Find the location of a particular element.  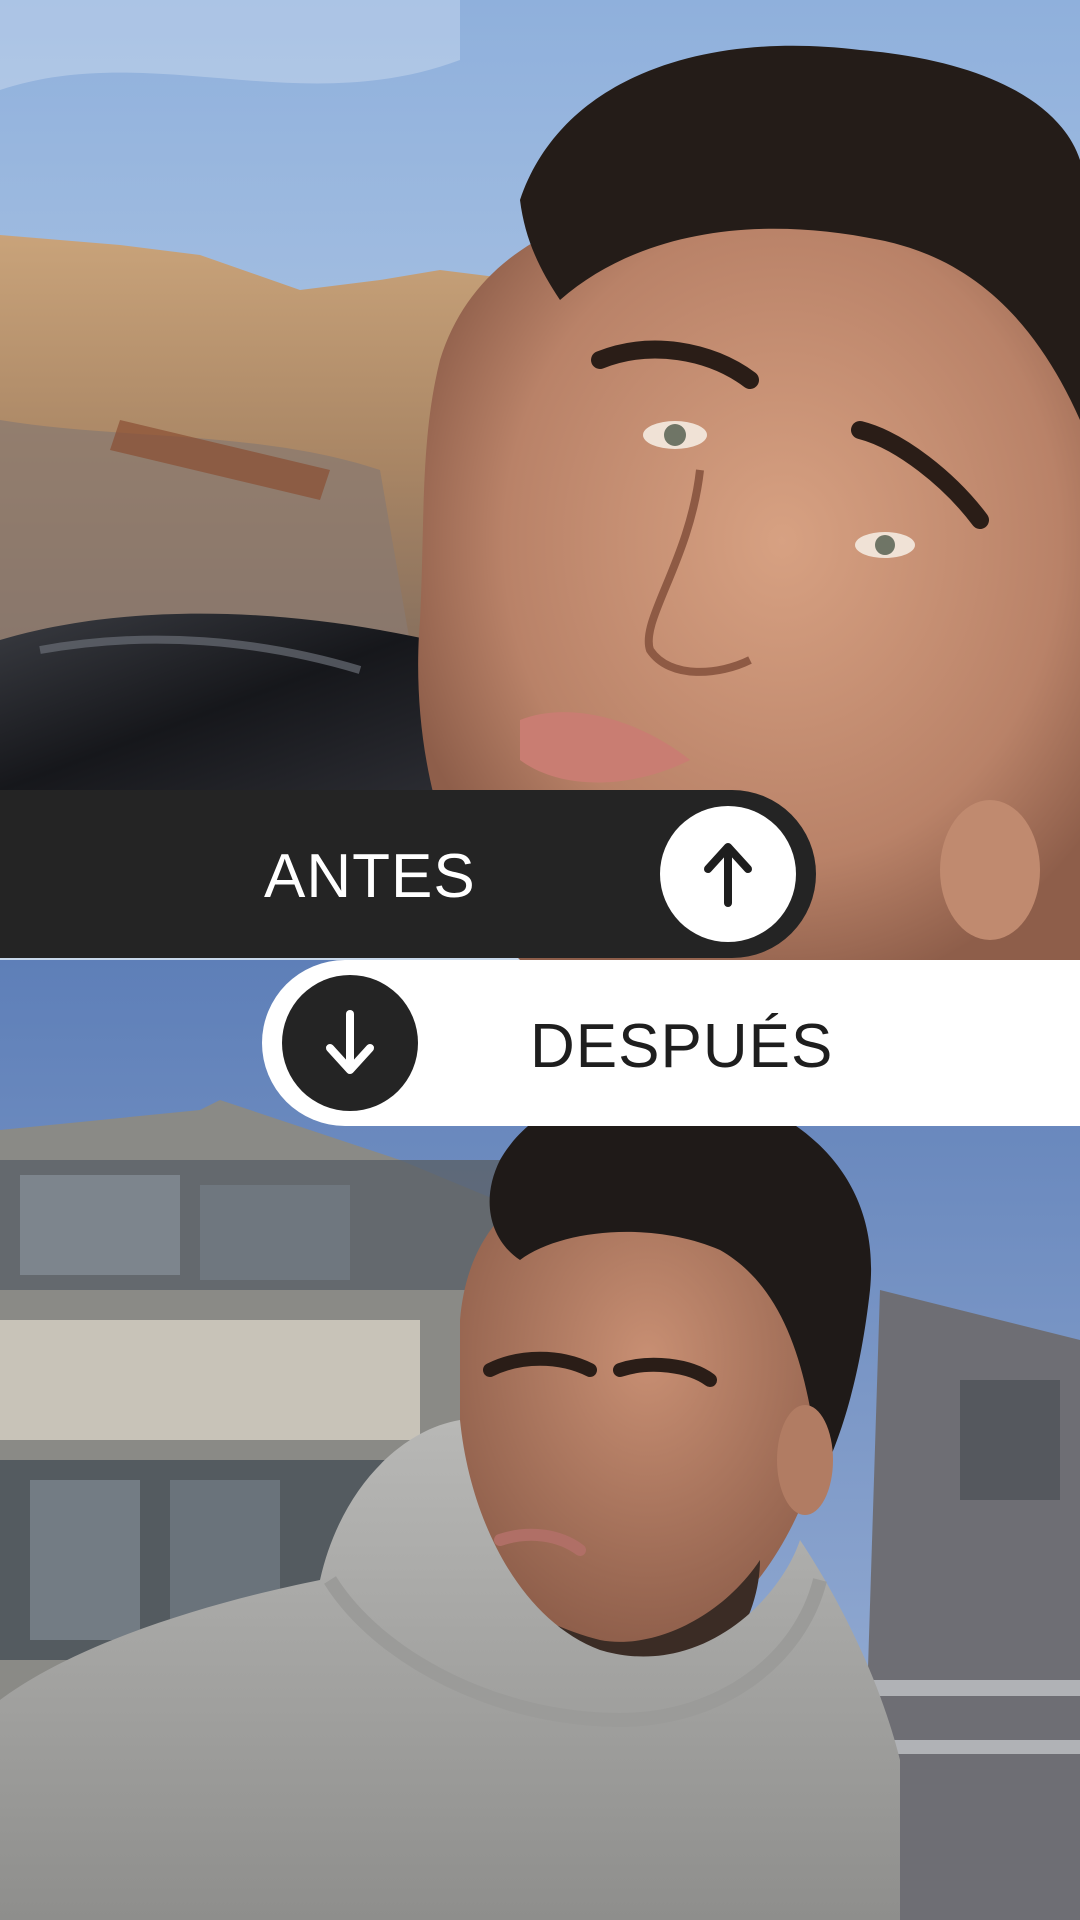

before-label-bar: ANTES is located at coordinates (408, 874).